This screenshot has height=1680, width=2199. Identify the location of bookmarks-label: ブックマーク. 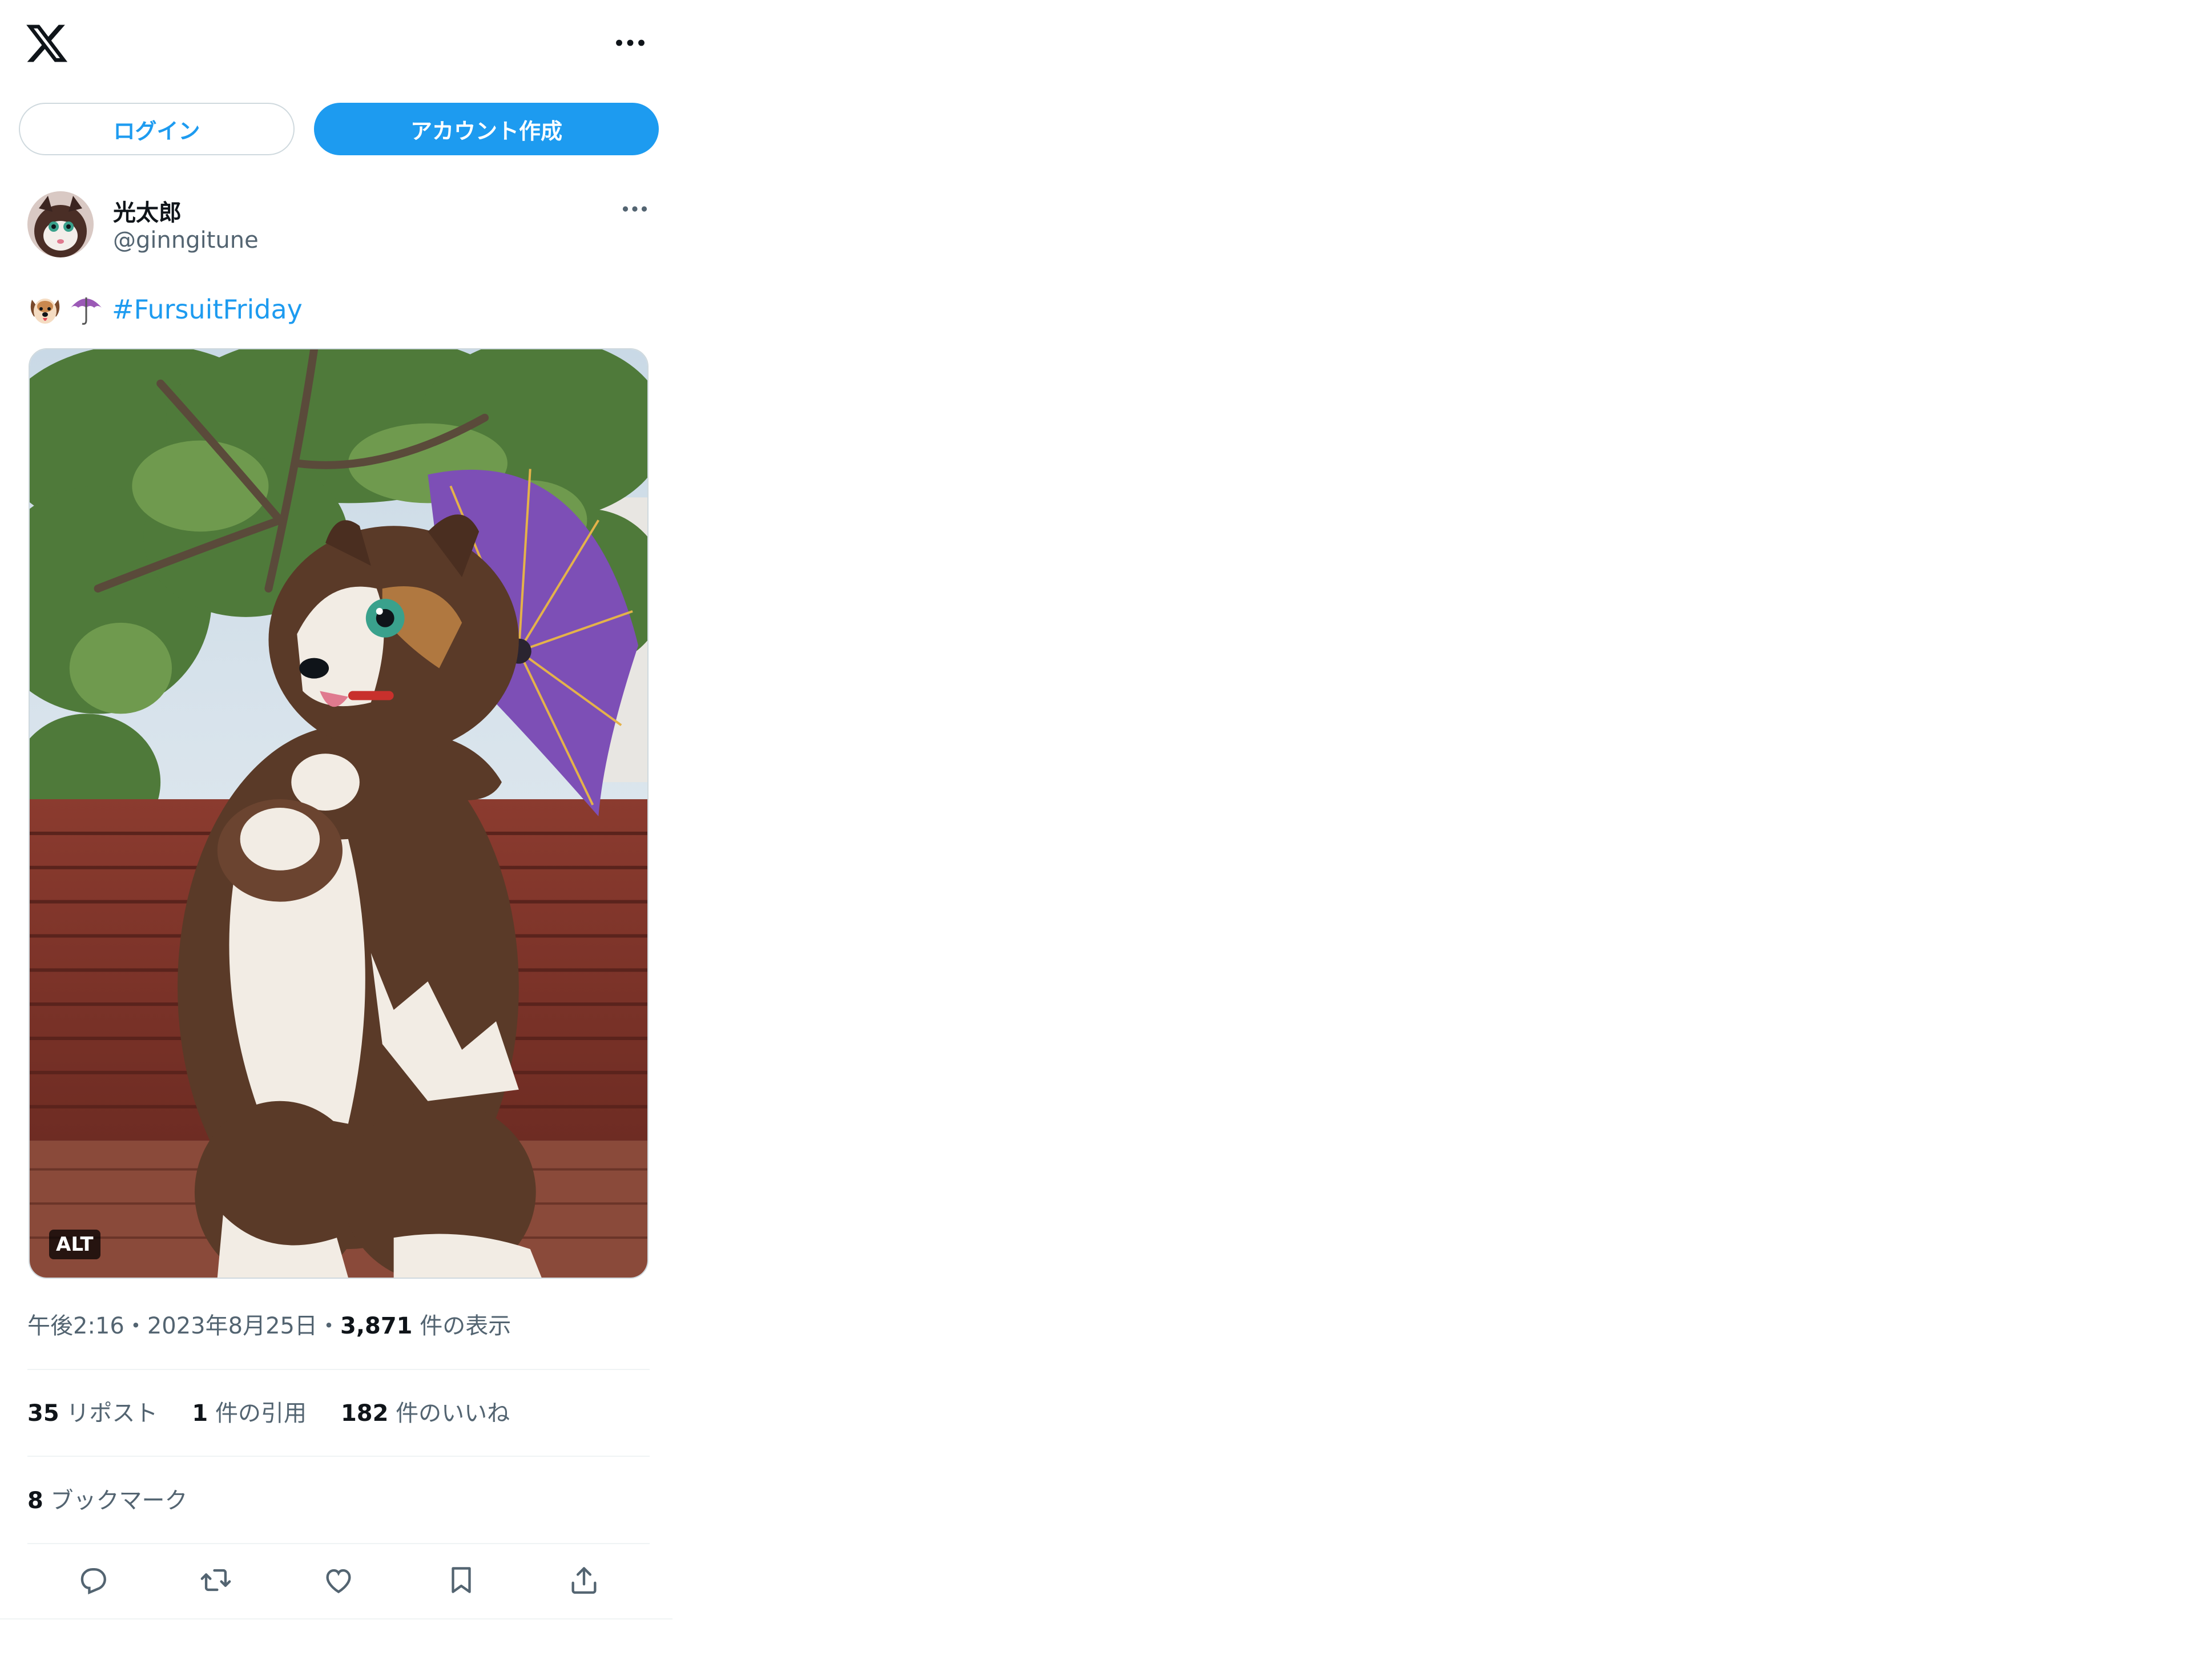
(116, 1501).